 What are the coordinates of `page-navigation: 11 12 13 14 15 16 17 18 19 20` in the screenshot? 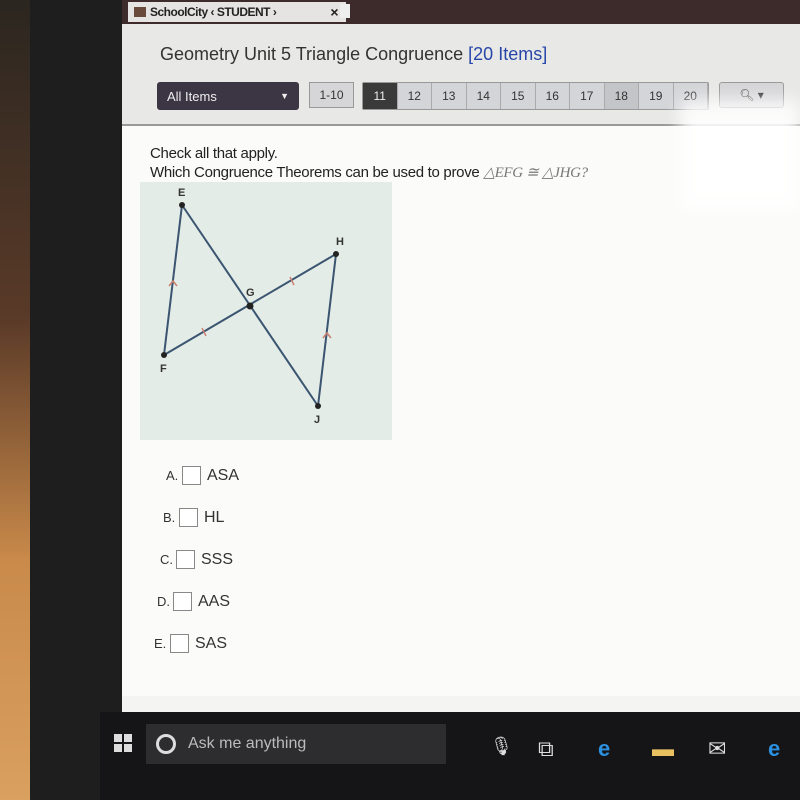 It's located at (535, 96).